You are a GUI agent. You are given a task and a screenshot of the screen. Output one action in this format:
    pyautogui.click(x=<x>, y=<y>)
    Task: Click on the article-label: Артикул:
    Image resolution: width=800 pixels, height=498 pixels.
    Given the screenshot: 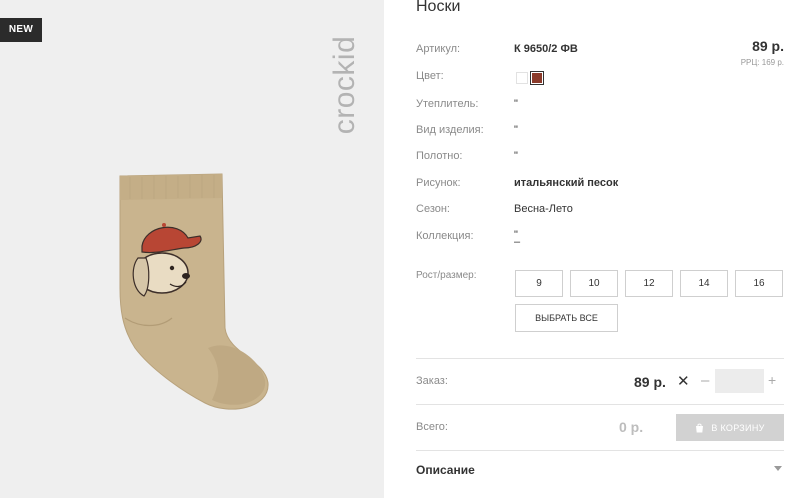 What is the action you would take?
    pyautogui.click(x=438, y=49)
    